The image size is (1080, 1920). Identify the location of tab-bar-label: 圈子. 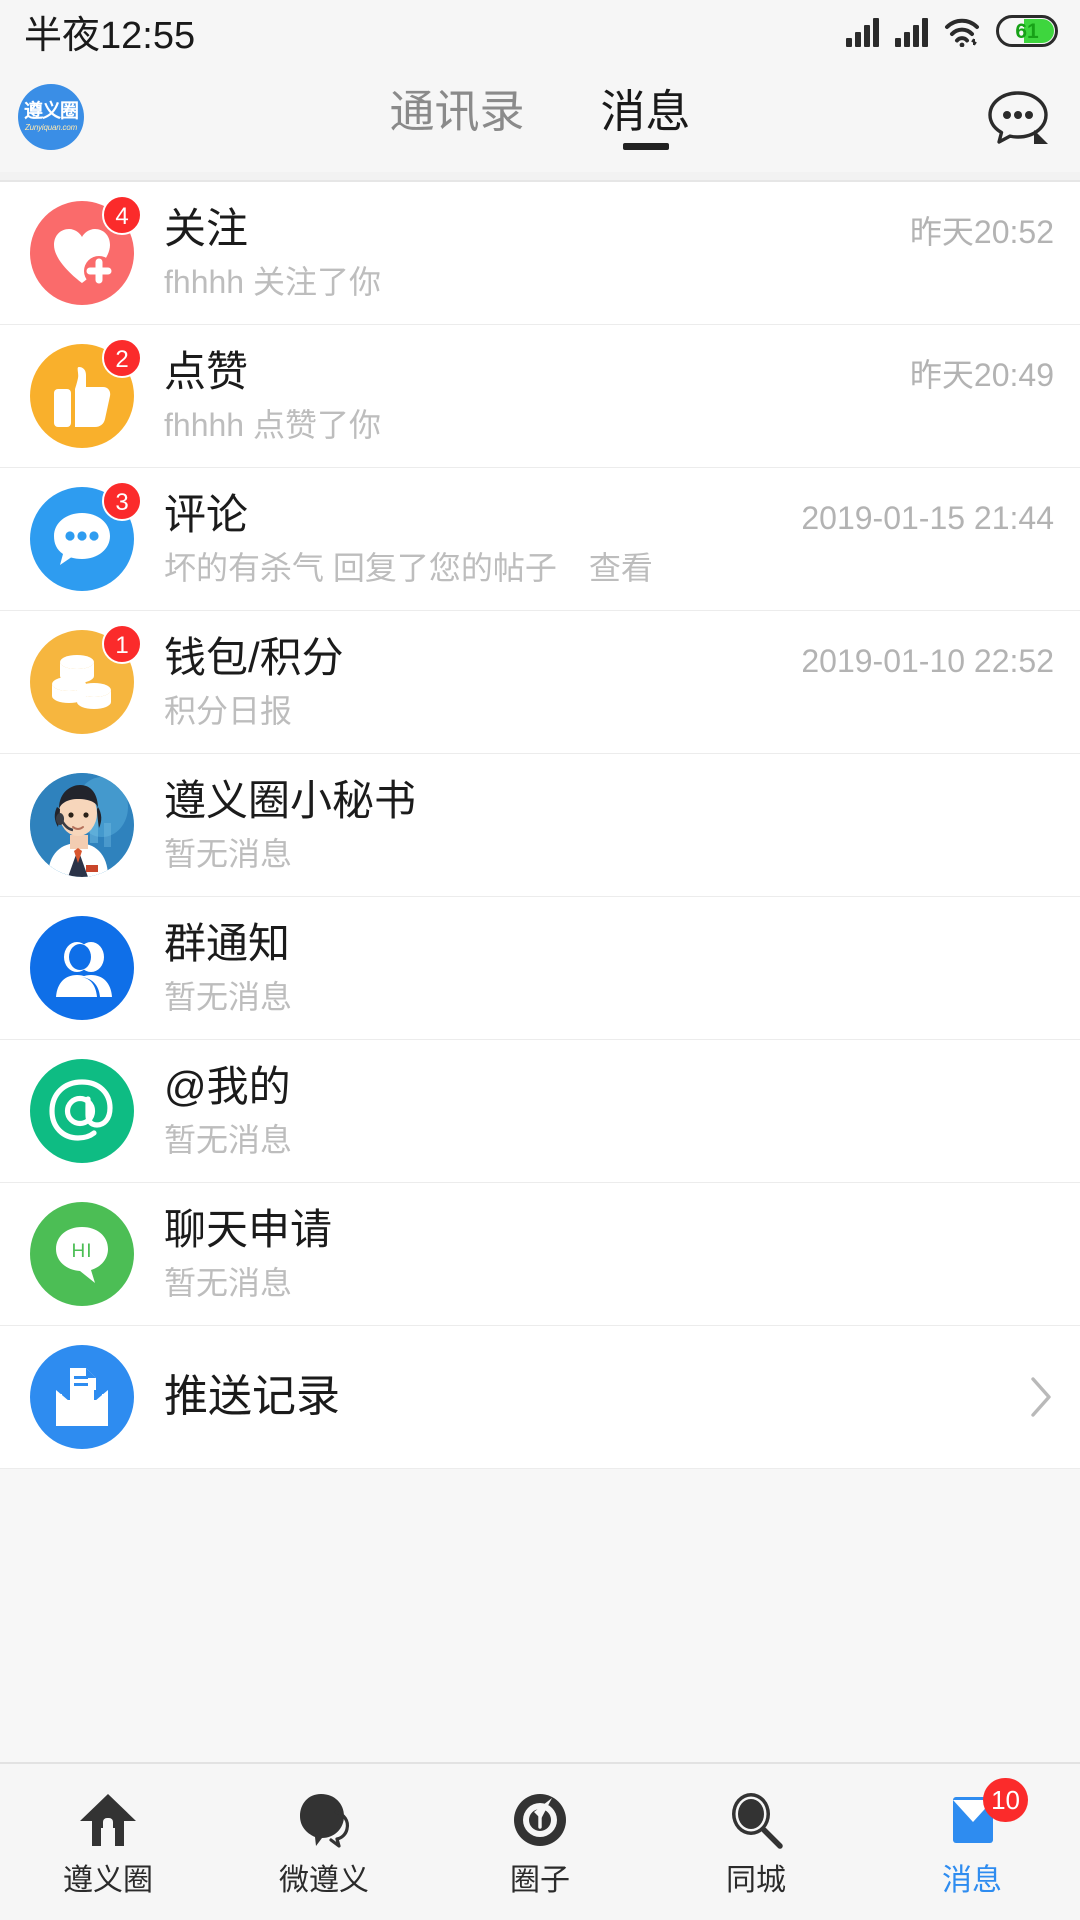
(540, 1880).